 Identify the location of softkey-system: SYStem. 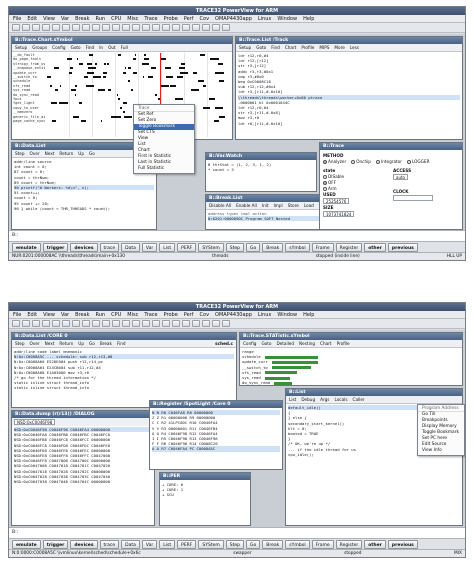
(211, 247).